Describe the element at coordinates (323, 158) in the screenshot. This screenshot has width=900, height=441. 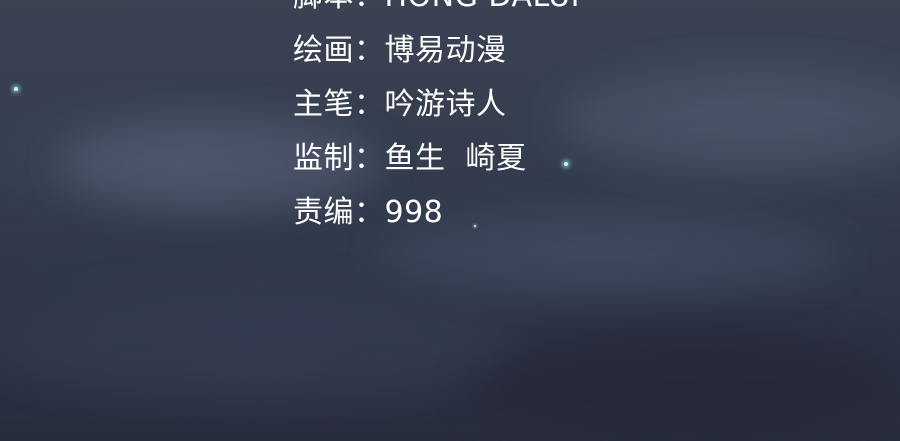
I see `credit-label: 监制` at that location.